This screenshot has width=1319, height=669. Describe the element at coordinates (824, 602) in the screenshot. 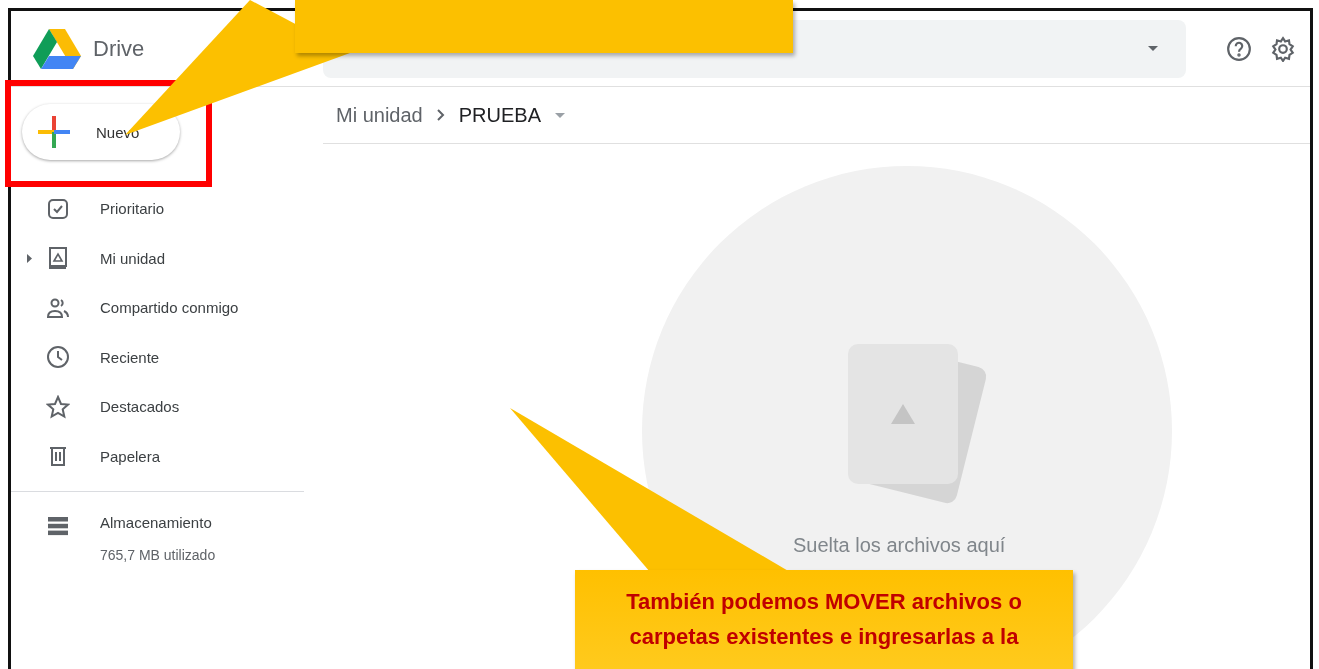

I see `callout-text: También podemos MOVER archivos o` at that location.